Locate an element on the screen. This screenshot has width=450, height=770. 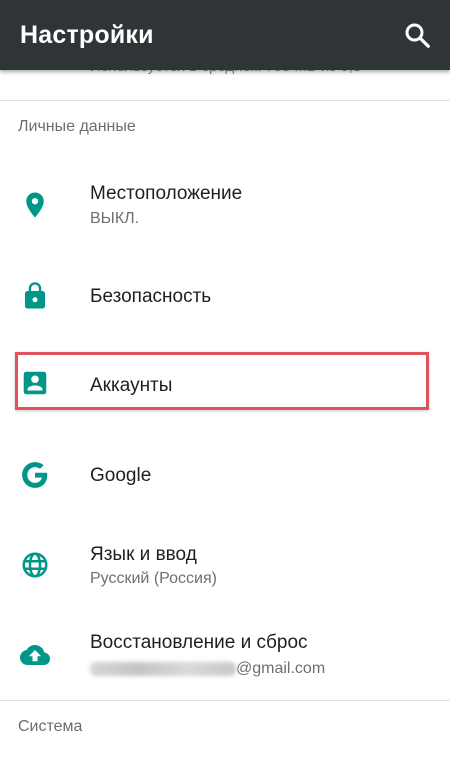
section-header-personal: Личные данные is located at coordinates (77, 126).